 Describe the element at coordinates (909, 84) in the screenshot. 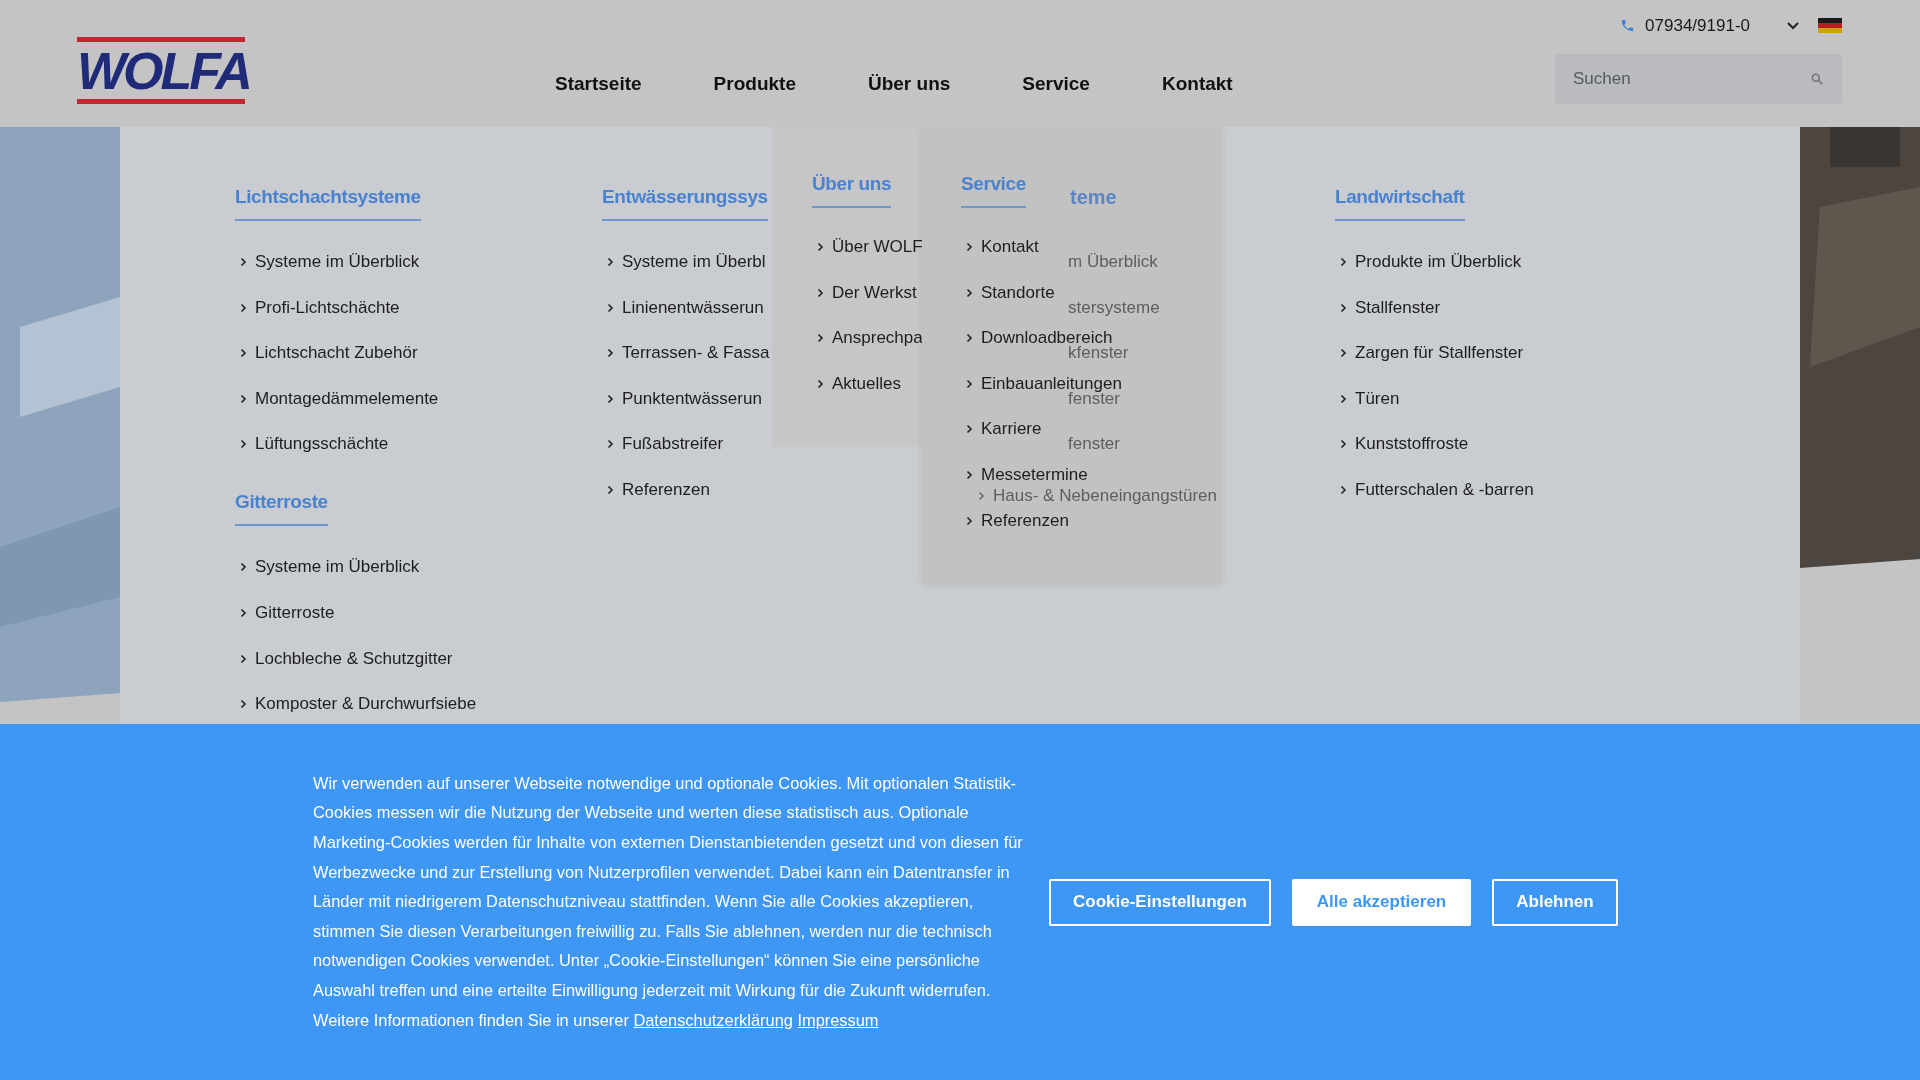

I see `nav-link: Über uns` at that location.